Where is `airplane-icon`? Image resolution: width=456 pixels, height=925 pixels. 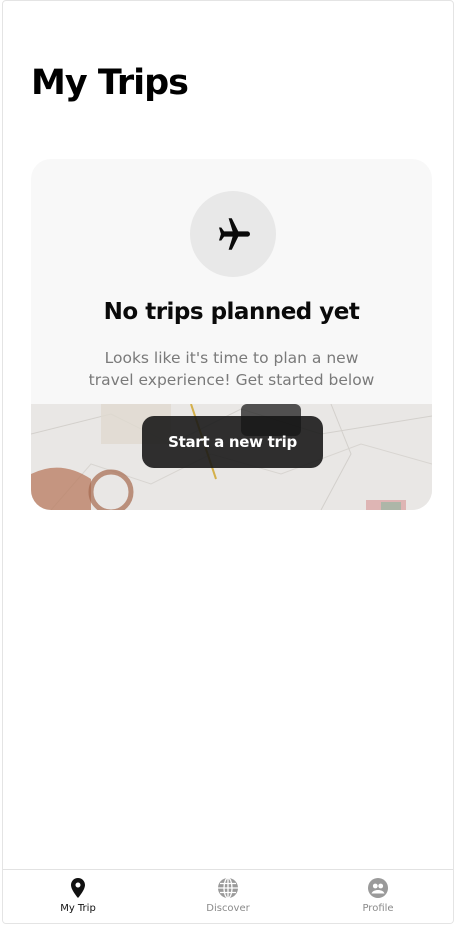 airplane-icon is located at coordinates (234, 234).